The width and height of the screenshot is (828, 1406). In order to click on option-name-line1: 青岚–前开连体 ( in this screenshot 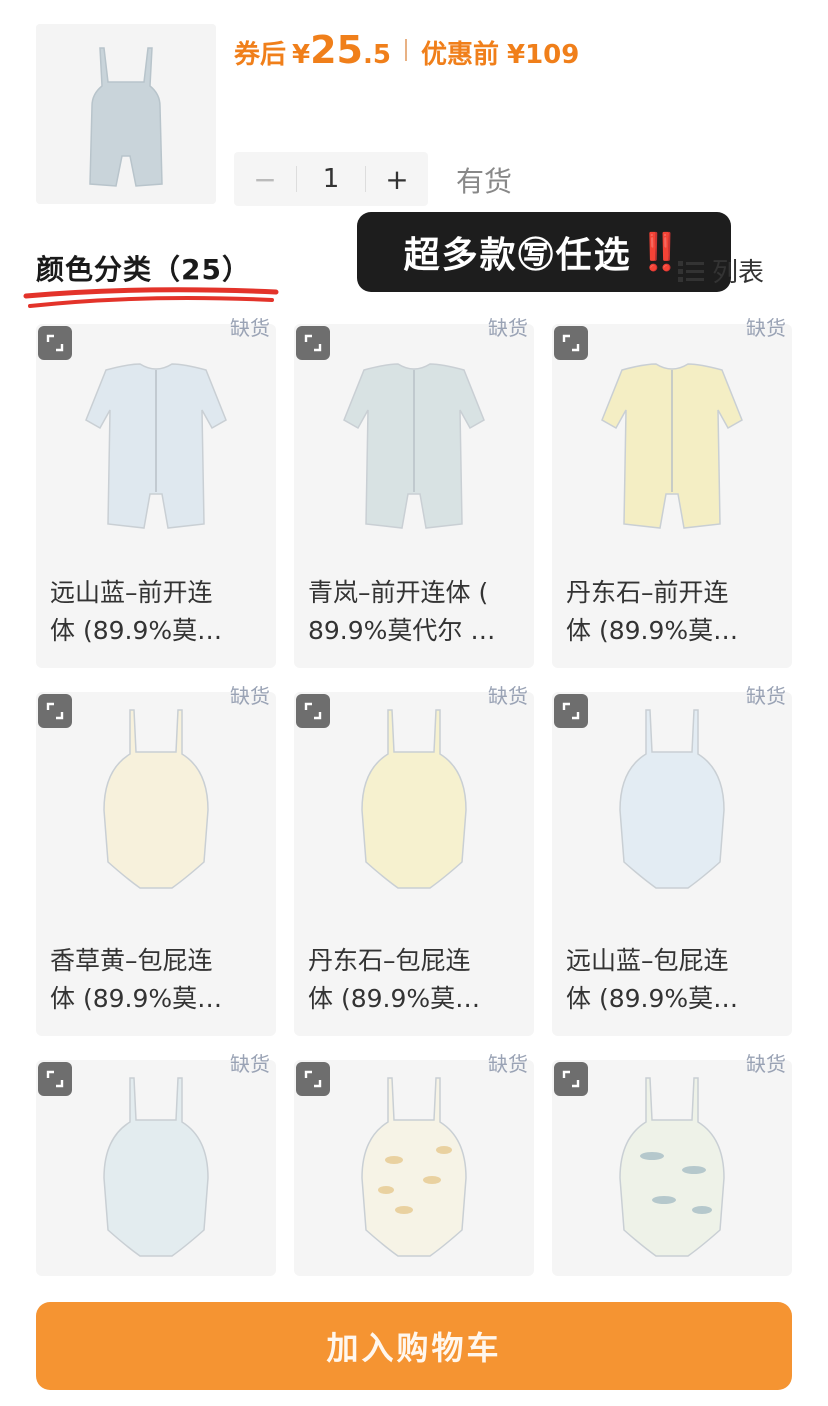, I will do `click(398, 592)`.